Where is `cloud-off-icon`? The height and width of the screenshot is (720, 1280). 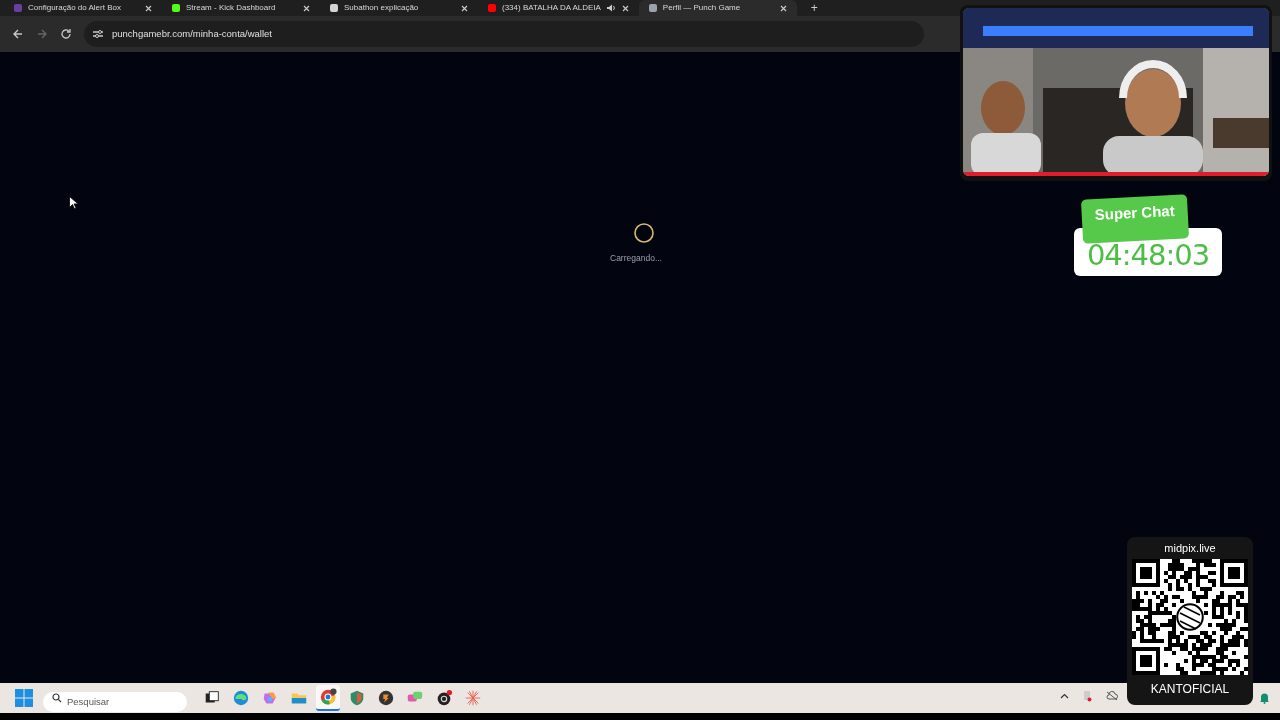 cloud-off-icon is located at coordinates (1112, 696).